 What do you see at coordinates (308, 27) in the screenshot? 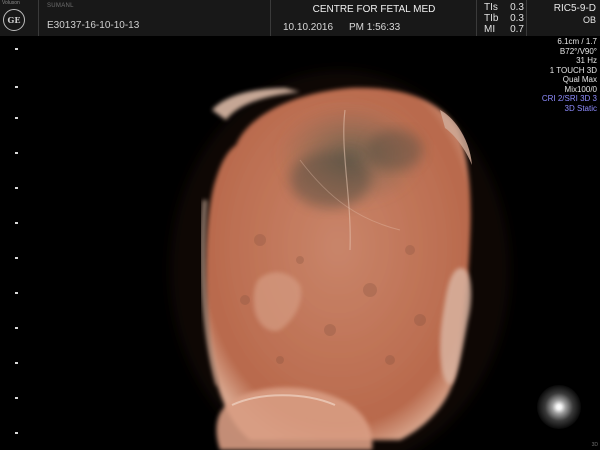
I see `exam-date: 10.10.2016` at bounding box center [308, 27].